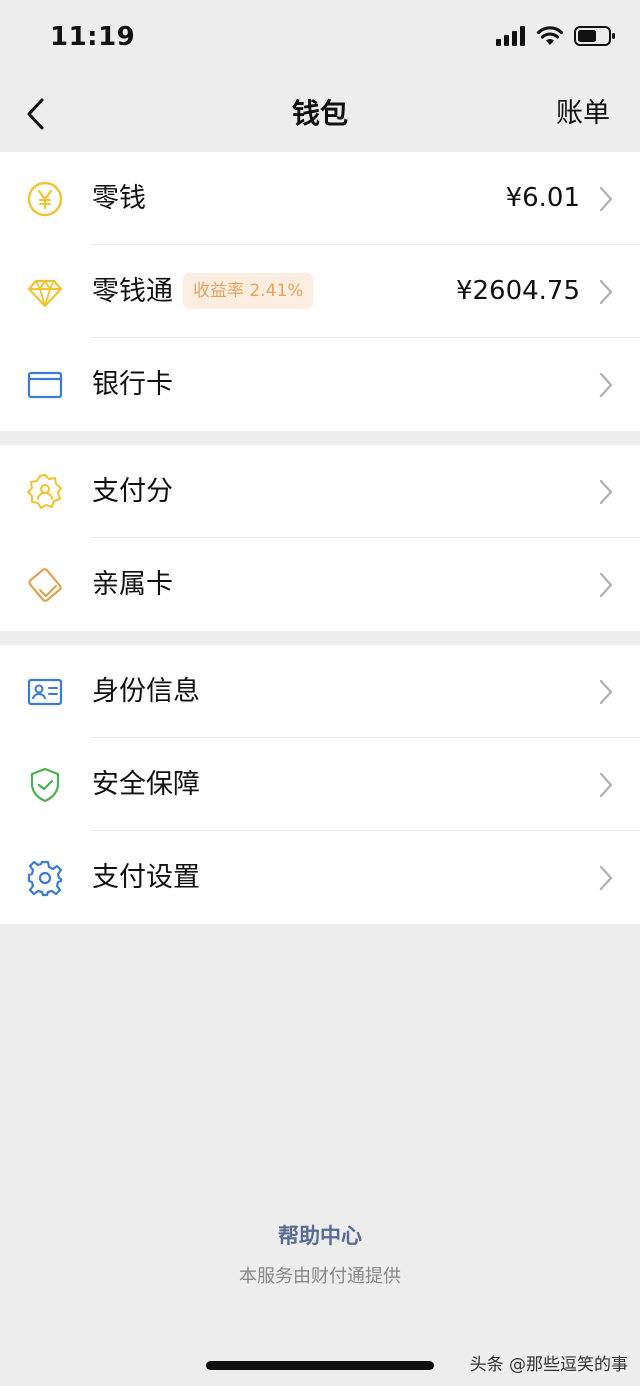 Image resolution: width=640 pixels, height=1386 pixels. I want to click on badge-person-icon, so click(45, 492).